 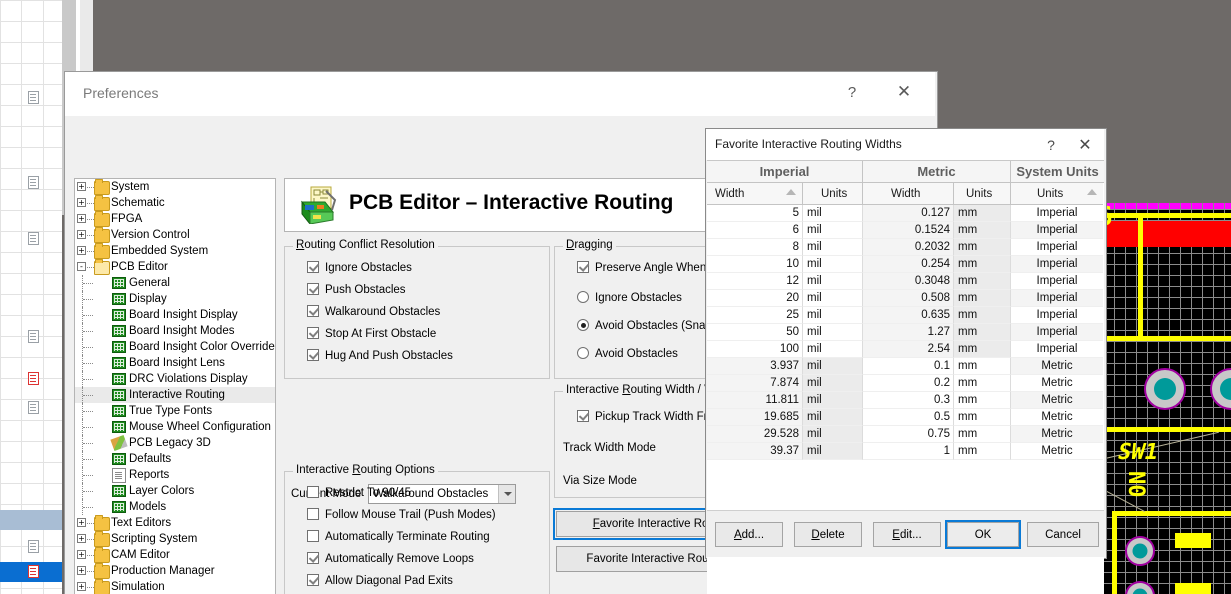 I want to click on folder-icon, so click(x=102, y=203).